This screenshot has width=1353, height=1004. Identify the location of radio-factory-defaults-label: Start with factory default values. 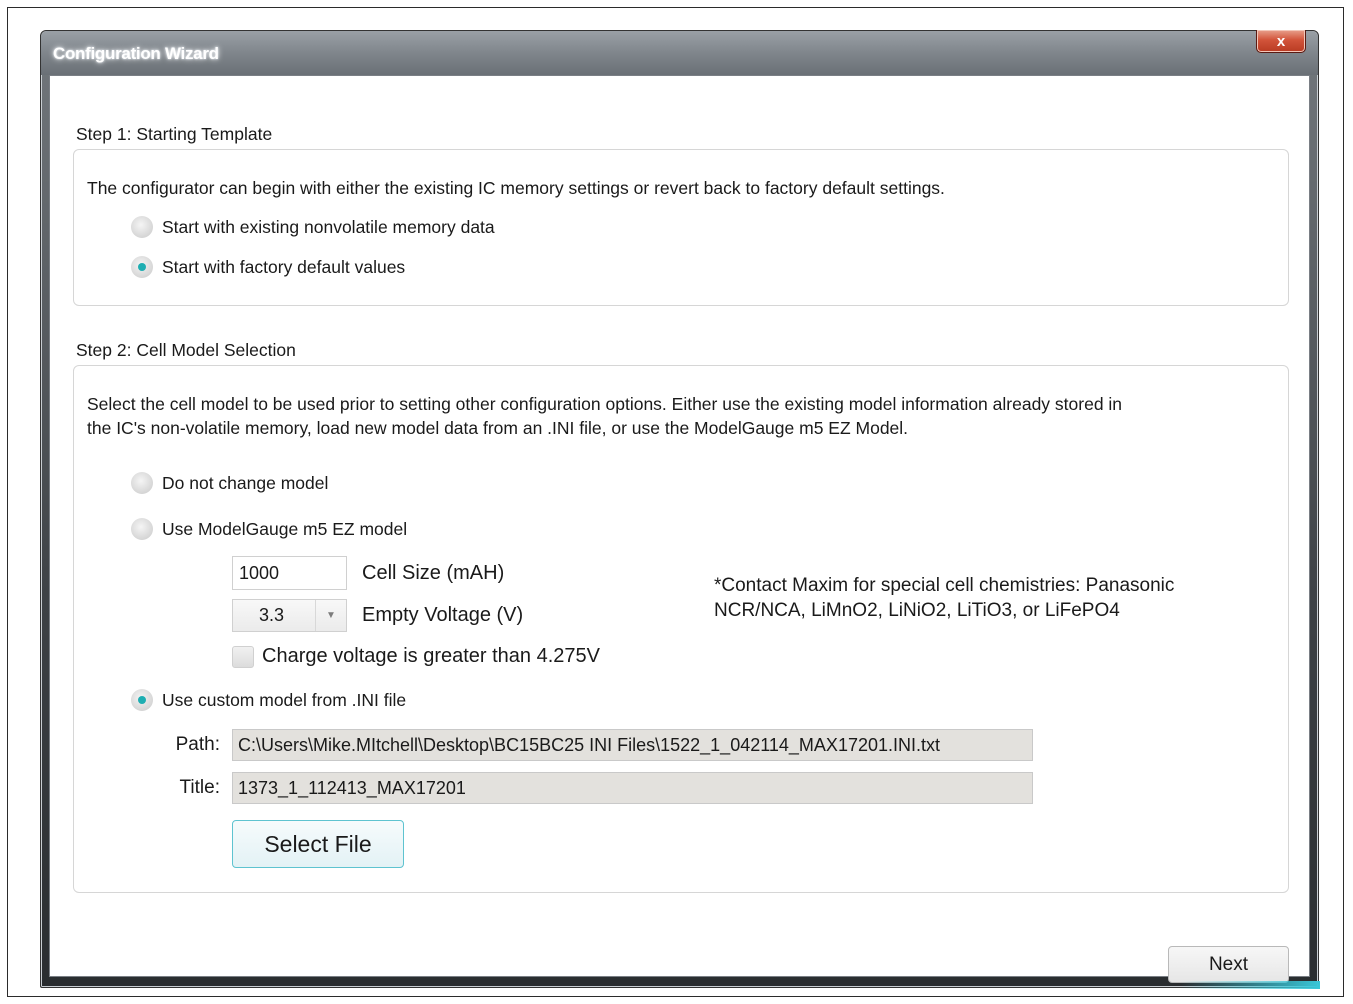
(284, 266).